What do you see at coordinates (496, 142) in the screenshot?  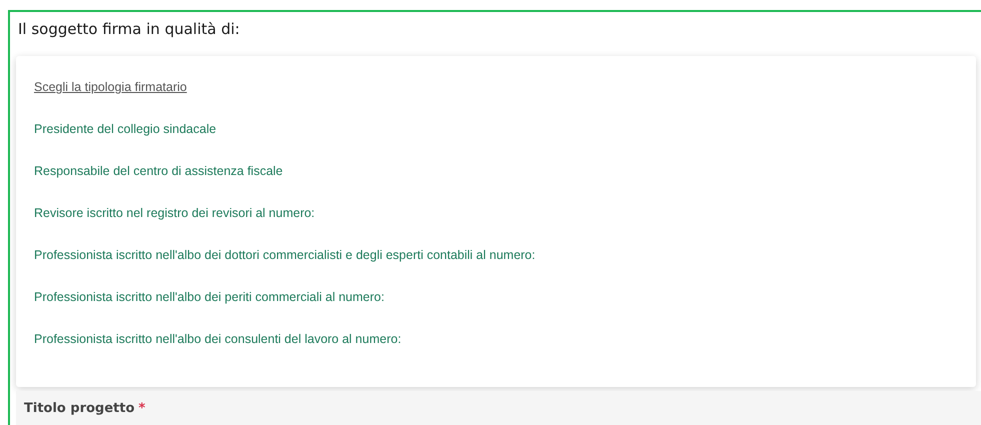 I see `dropdown-option: Presidente del collegio sindacale` at bounding box center [496, 142].